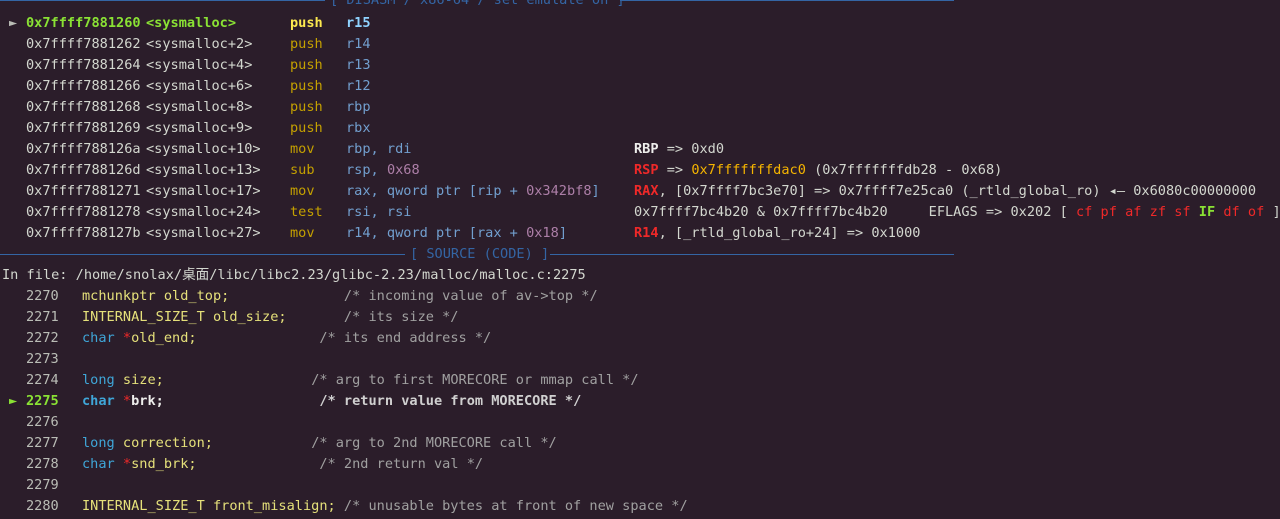 The image size is (1280, 519). I want to click on instruction-symbol: <sysmalloc+24>, so click(203, 212).